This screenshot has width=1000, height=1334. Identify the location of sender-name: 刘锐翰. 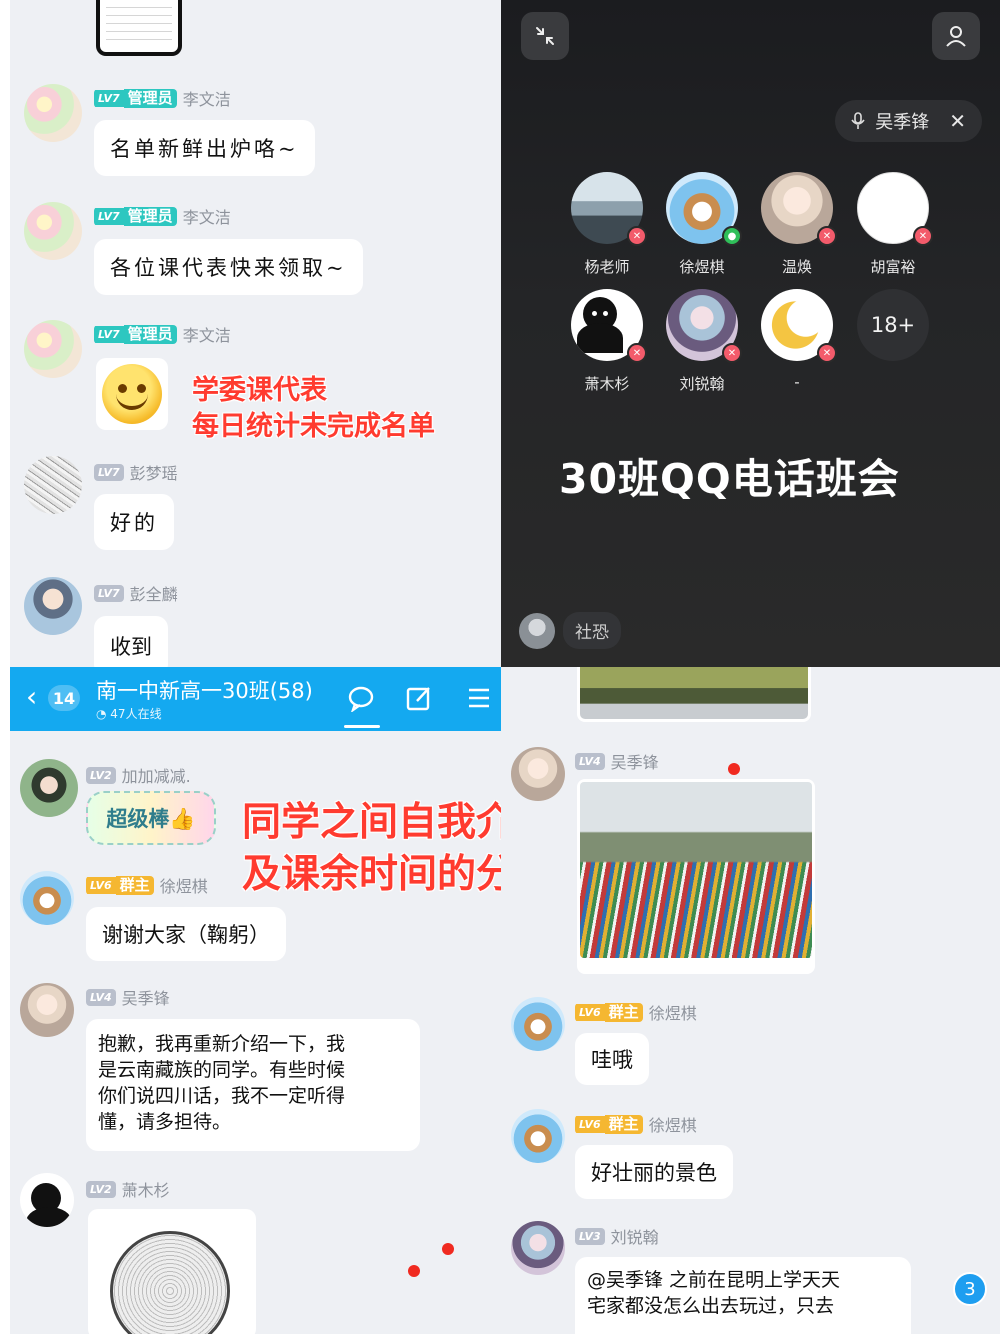
(634, 1237).